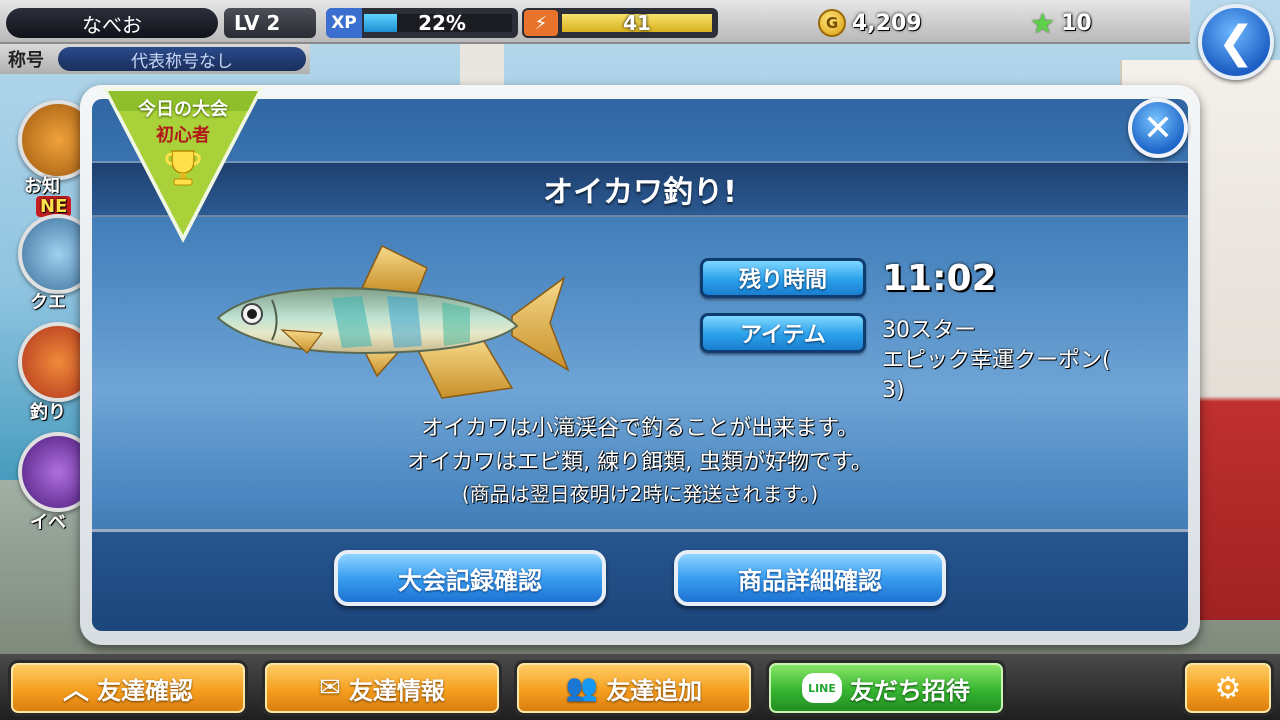 This screenshot has height=720, width=1280. I want to click on line-invite-button: LINE 友だち招待, so click(886, 688).